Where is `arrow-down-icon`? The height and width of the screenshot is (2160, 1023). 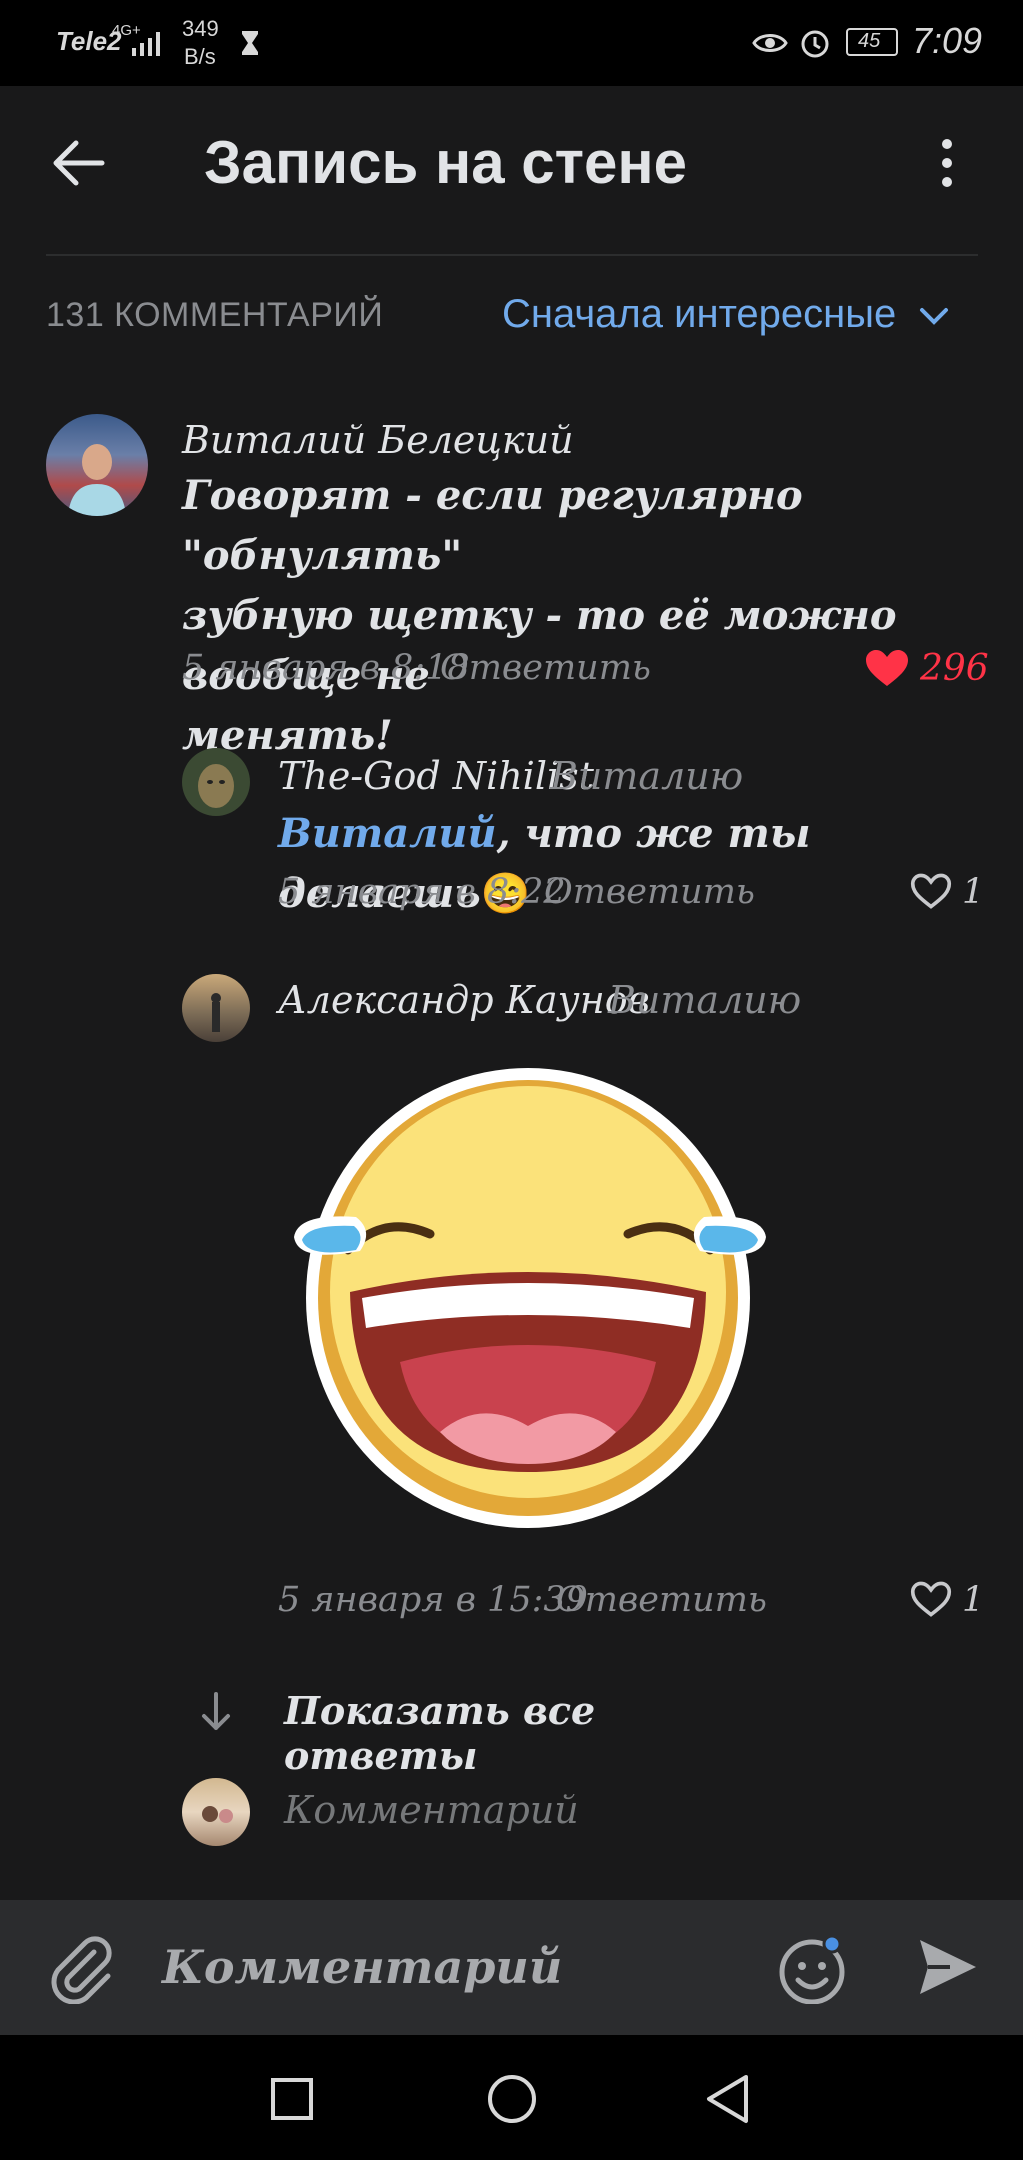 arrow-down-icon is located at coordinates (216, 1711).